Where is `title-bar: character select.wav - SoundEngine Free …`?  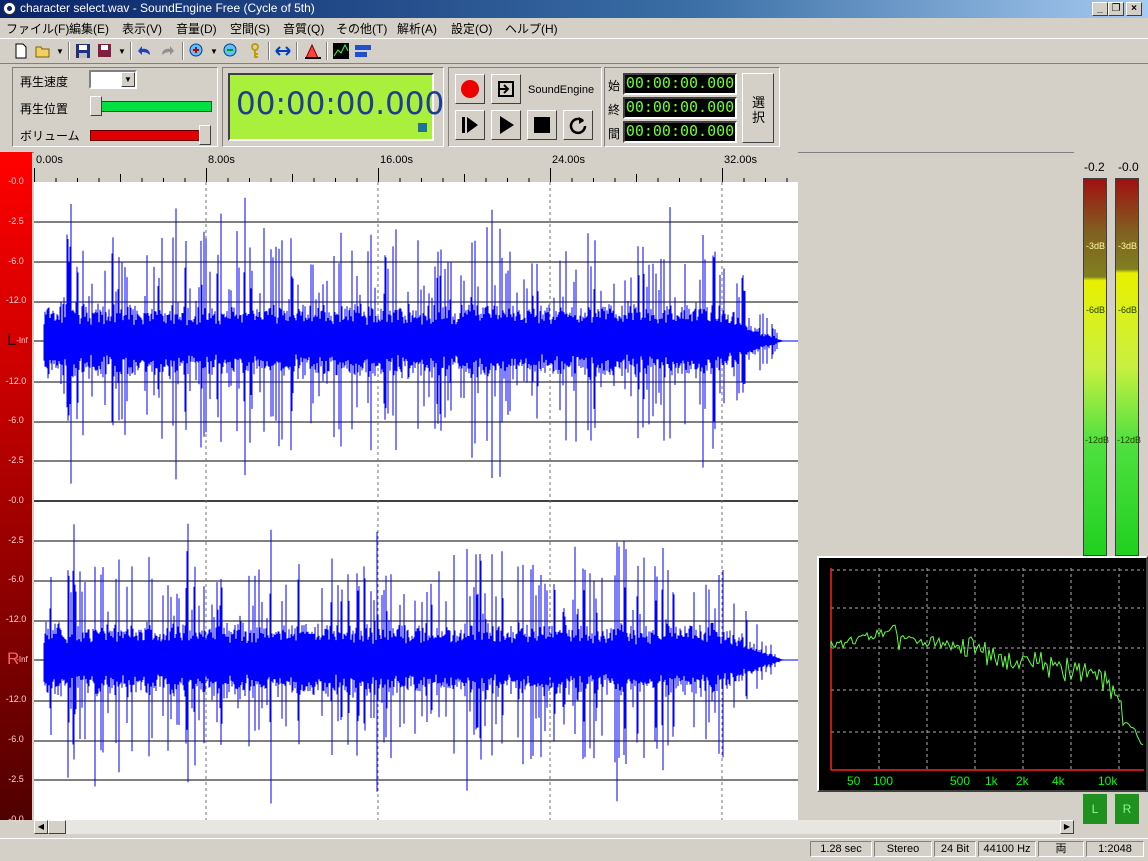
title-bar: character select.wav - SoundEngine Free … is located at coordinates (574, 9).